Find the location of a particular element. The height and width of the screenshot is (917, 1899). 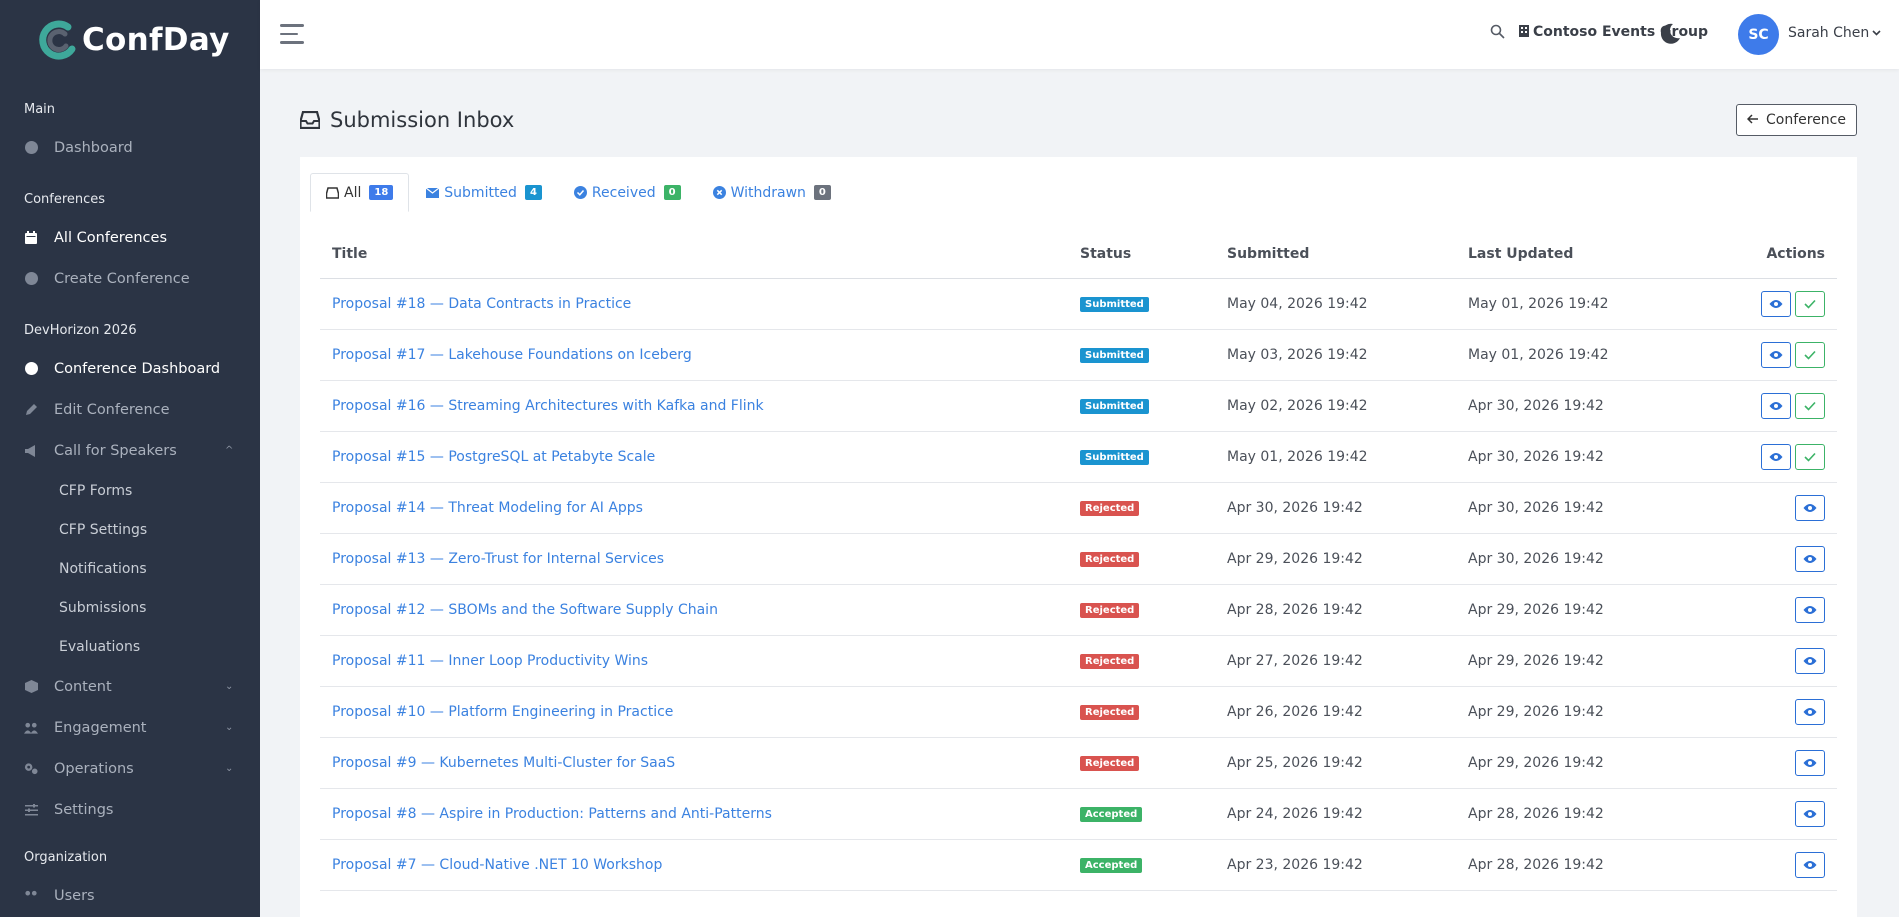

user-menu: Sarah Chen is located at coordinates (1834, 33).